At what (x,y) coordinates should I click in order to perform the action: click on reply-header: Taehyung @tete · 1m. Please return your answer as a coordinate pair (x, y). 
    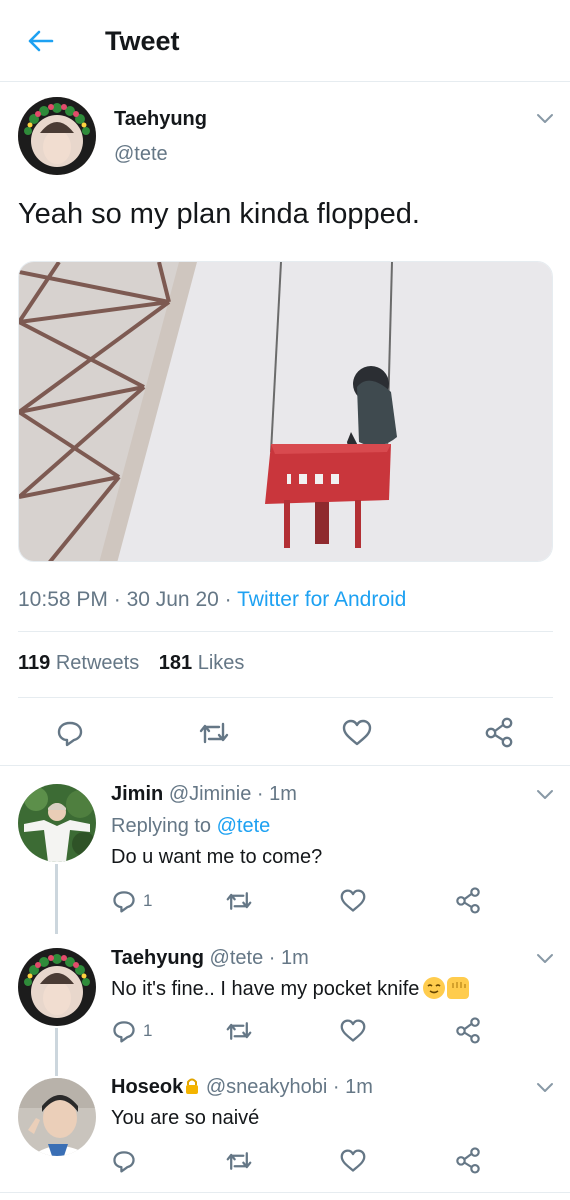
    Looking at the image, I should click on (210, 958).